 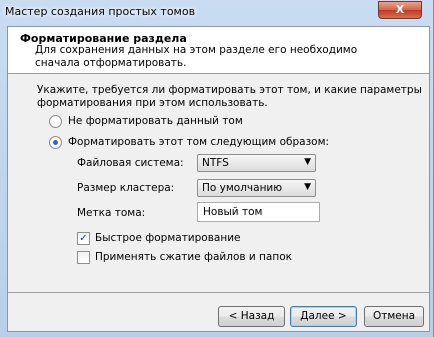 What do you see at coordinates (130, 163) in the screenshot?
I see `filesystem-label: Файловая система:` at bounding box center [130, 163].